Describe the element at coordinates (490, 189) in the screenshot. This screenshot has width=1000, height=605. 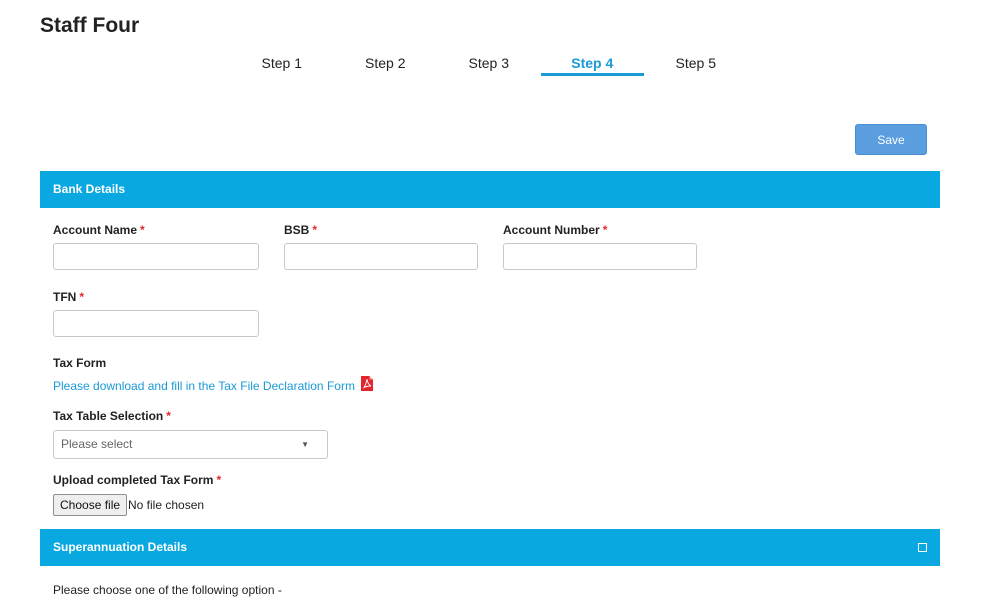
I see `bank-details-header: Bank Details` at that location.